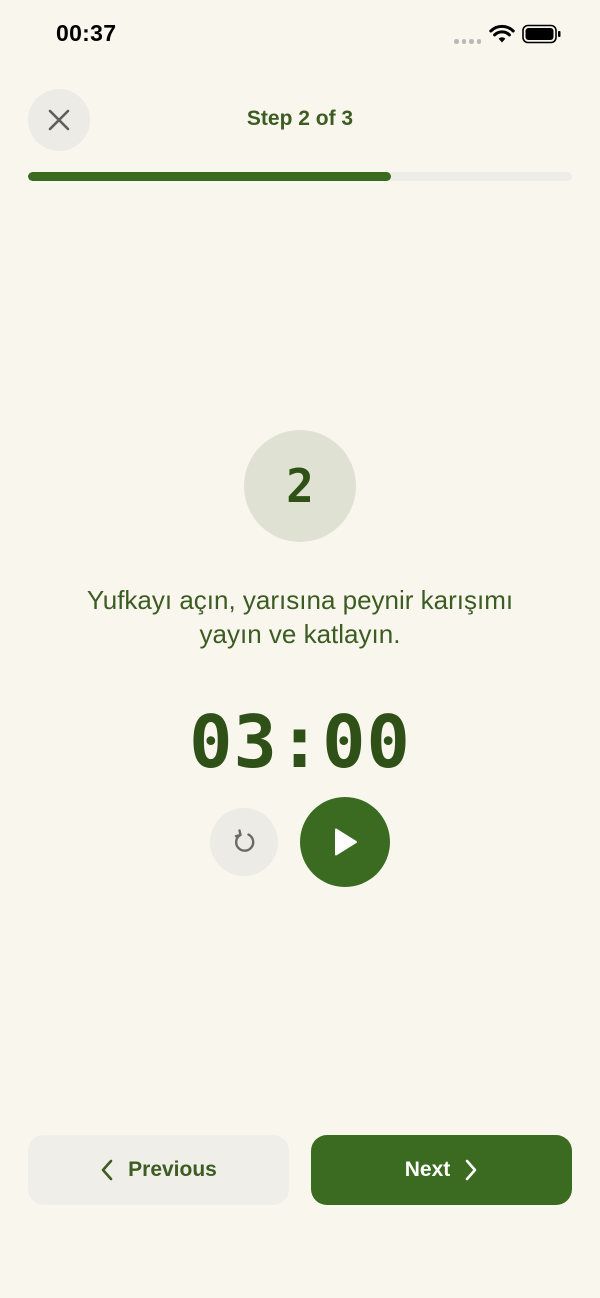 The height and width of the screenshot is (1298, 600). I want to click on chevron-left-icon, so click(107, 1170).